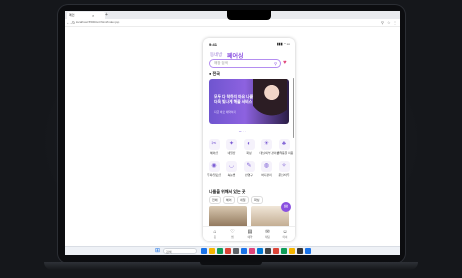 The height and width of the screenshot is (278, 462). Describe the element at coordinates (257, 200) in the screenshot. I see `filter-chip: 왁싱` at that location.